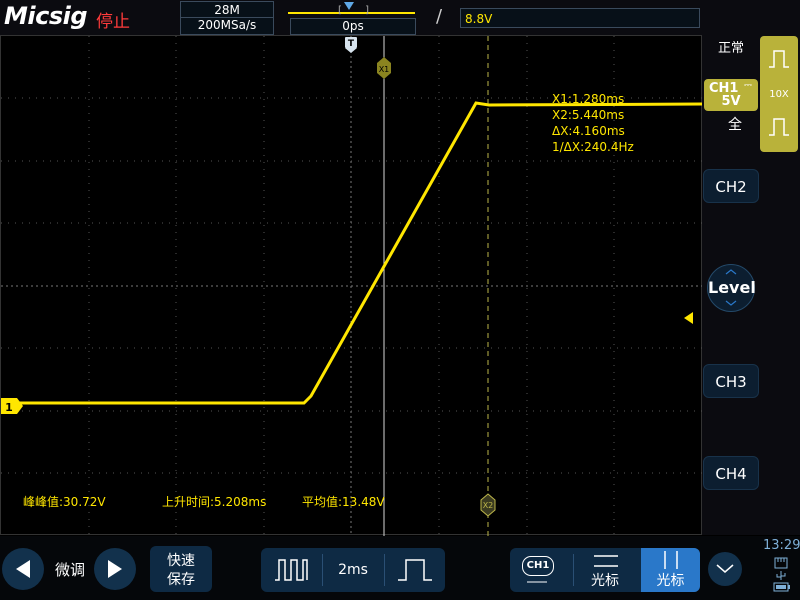 The width and height of the screenshot is (800, 600). I want to click on play-right-icon, so click(115, 569).